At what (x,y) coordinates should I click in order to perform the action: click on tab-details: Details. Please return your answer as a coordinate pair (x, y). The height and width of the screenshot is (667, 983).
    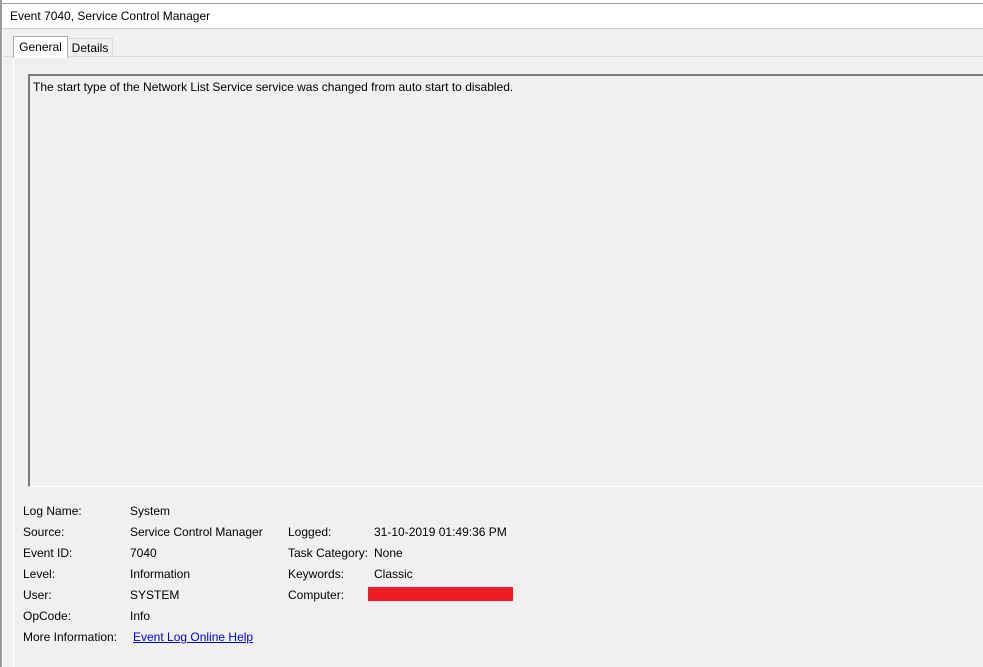
    Looking at the image, I should click on (90, 47).